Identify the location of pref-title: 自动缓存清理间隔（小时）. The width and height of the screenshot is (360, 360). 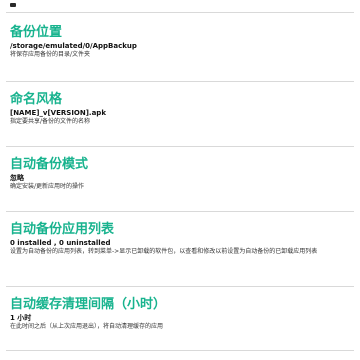
(88, 304).